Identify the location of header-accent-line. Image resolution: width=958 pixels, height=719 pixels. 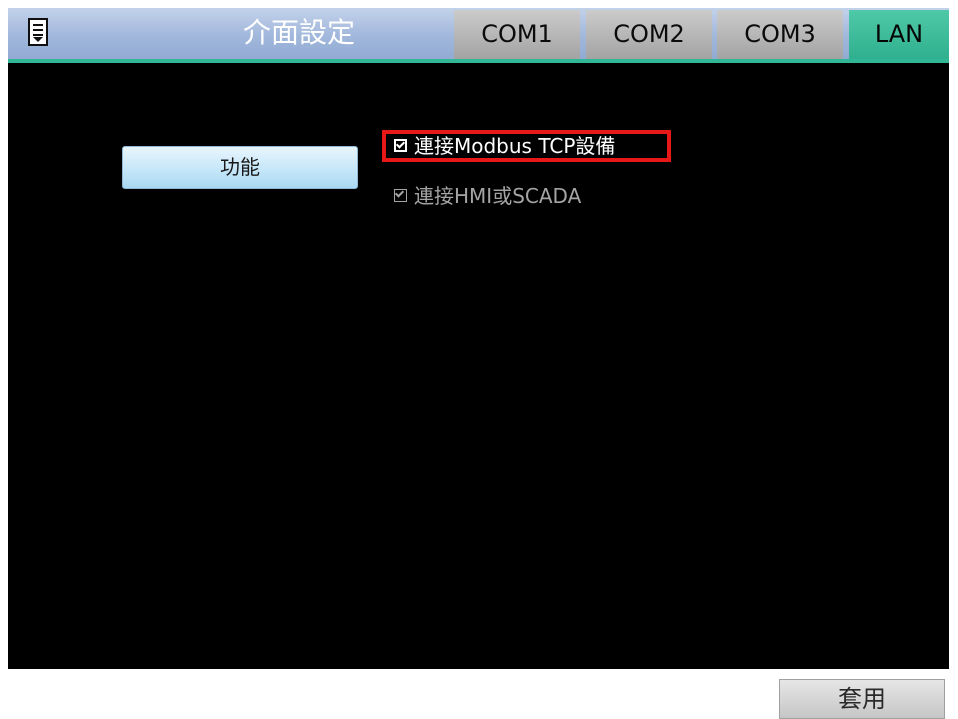
(478, 61).